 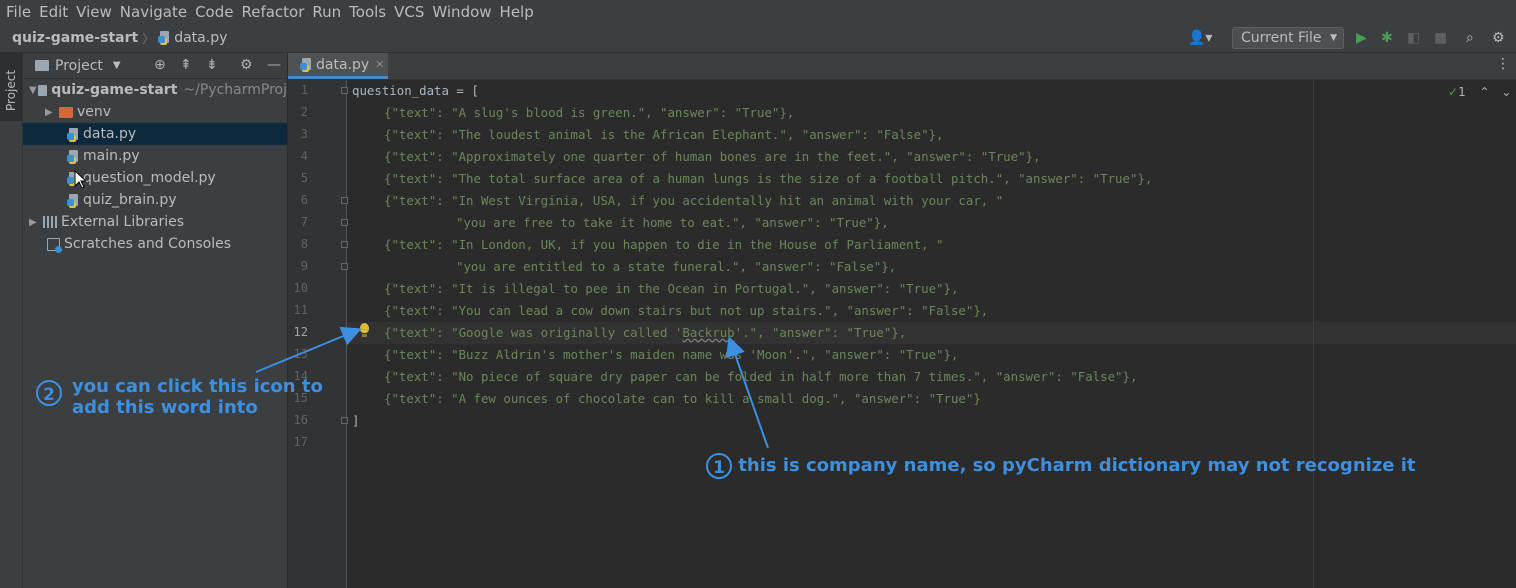 I want to click on user-icon: 👤▾, so click(x=1200, y=38).